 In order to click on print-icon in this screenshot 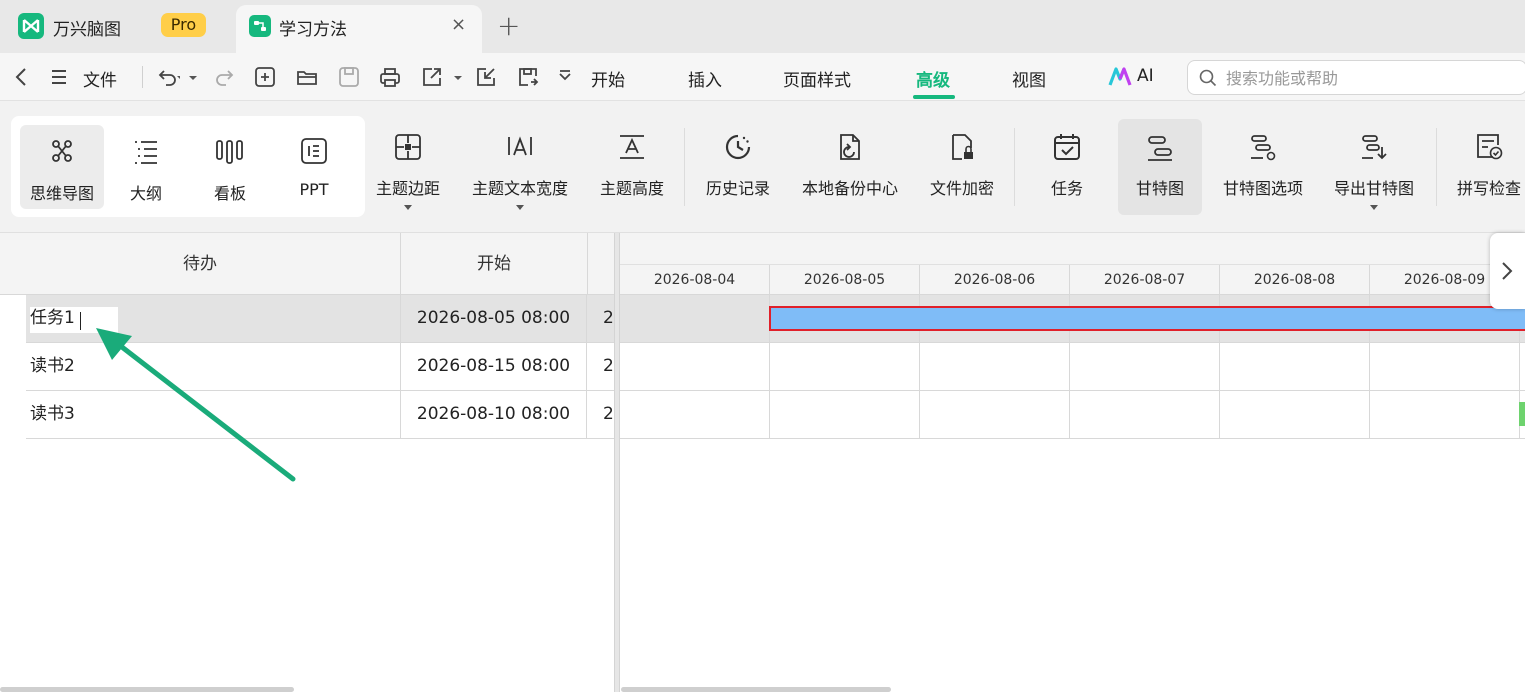, I will do `click(390, 77)`.